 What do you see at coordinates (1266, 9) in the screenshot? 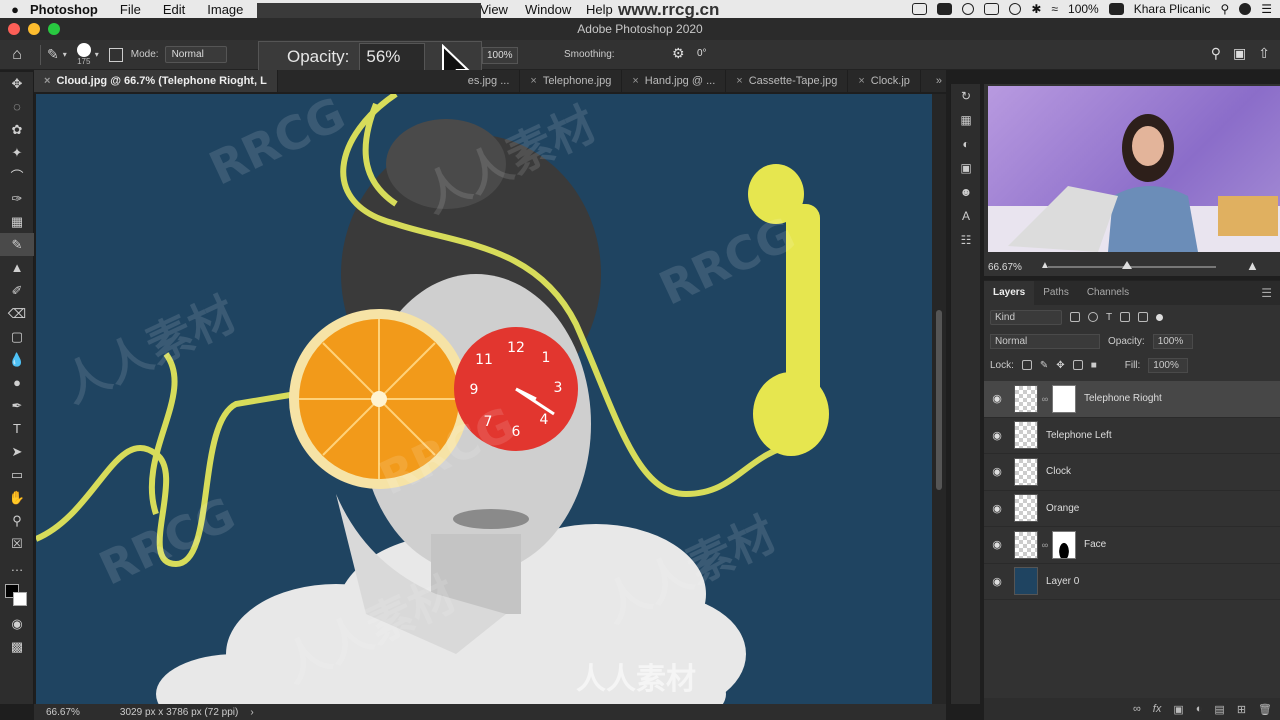
I see `menu-list-icon: ☰` at bounding box center [1266, 9].